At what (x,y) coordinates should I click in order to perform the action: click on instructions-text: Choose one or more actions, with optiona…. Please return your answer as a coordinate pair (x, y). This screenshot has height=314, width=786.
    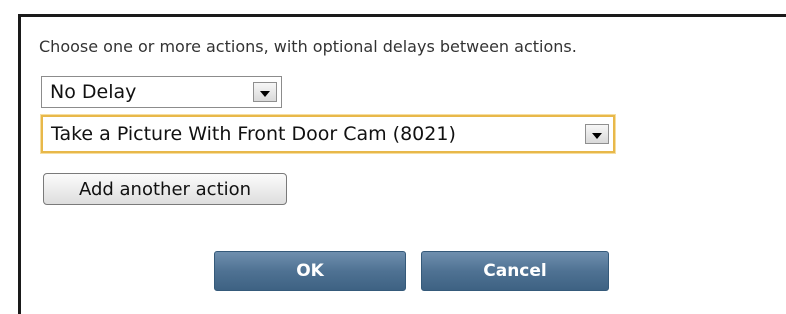
    Looking at the image, I should click on (308, 46).